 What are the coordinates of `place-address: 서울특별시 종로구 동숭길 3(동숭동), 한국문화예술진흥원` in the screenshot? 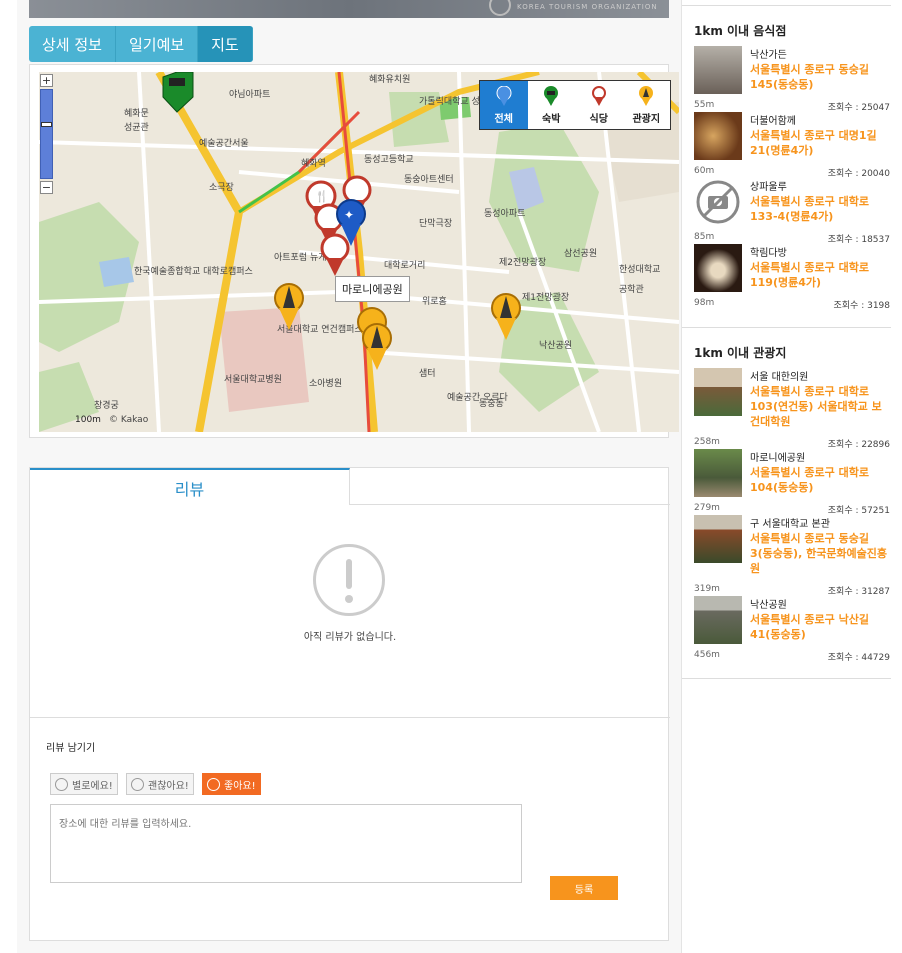 It's located at (820, 553).